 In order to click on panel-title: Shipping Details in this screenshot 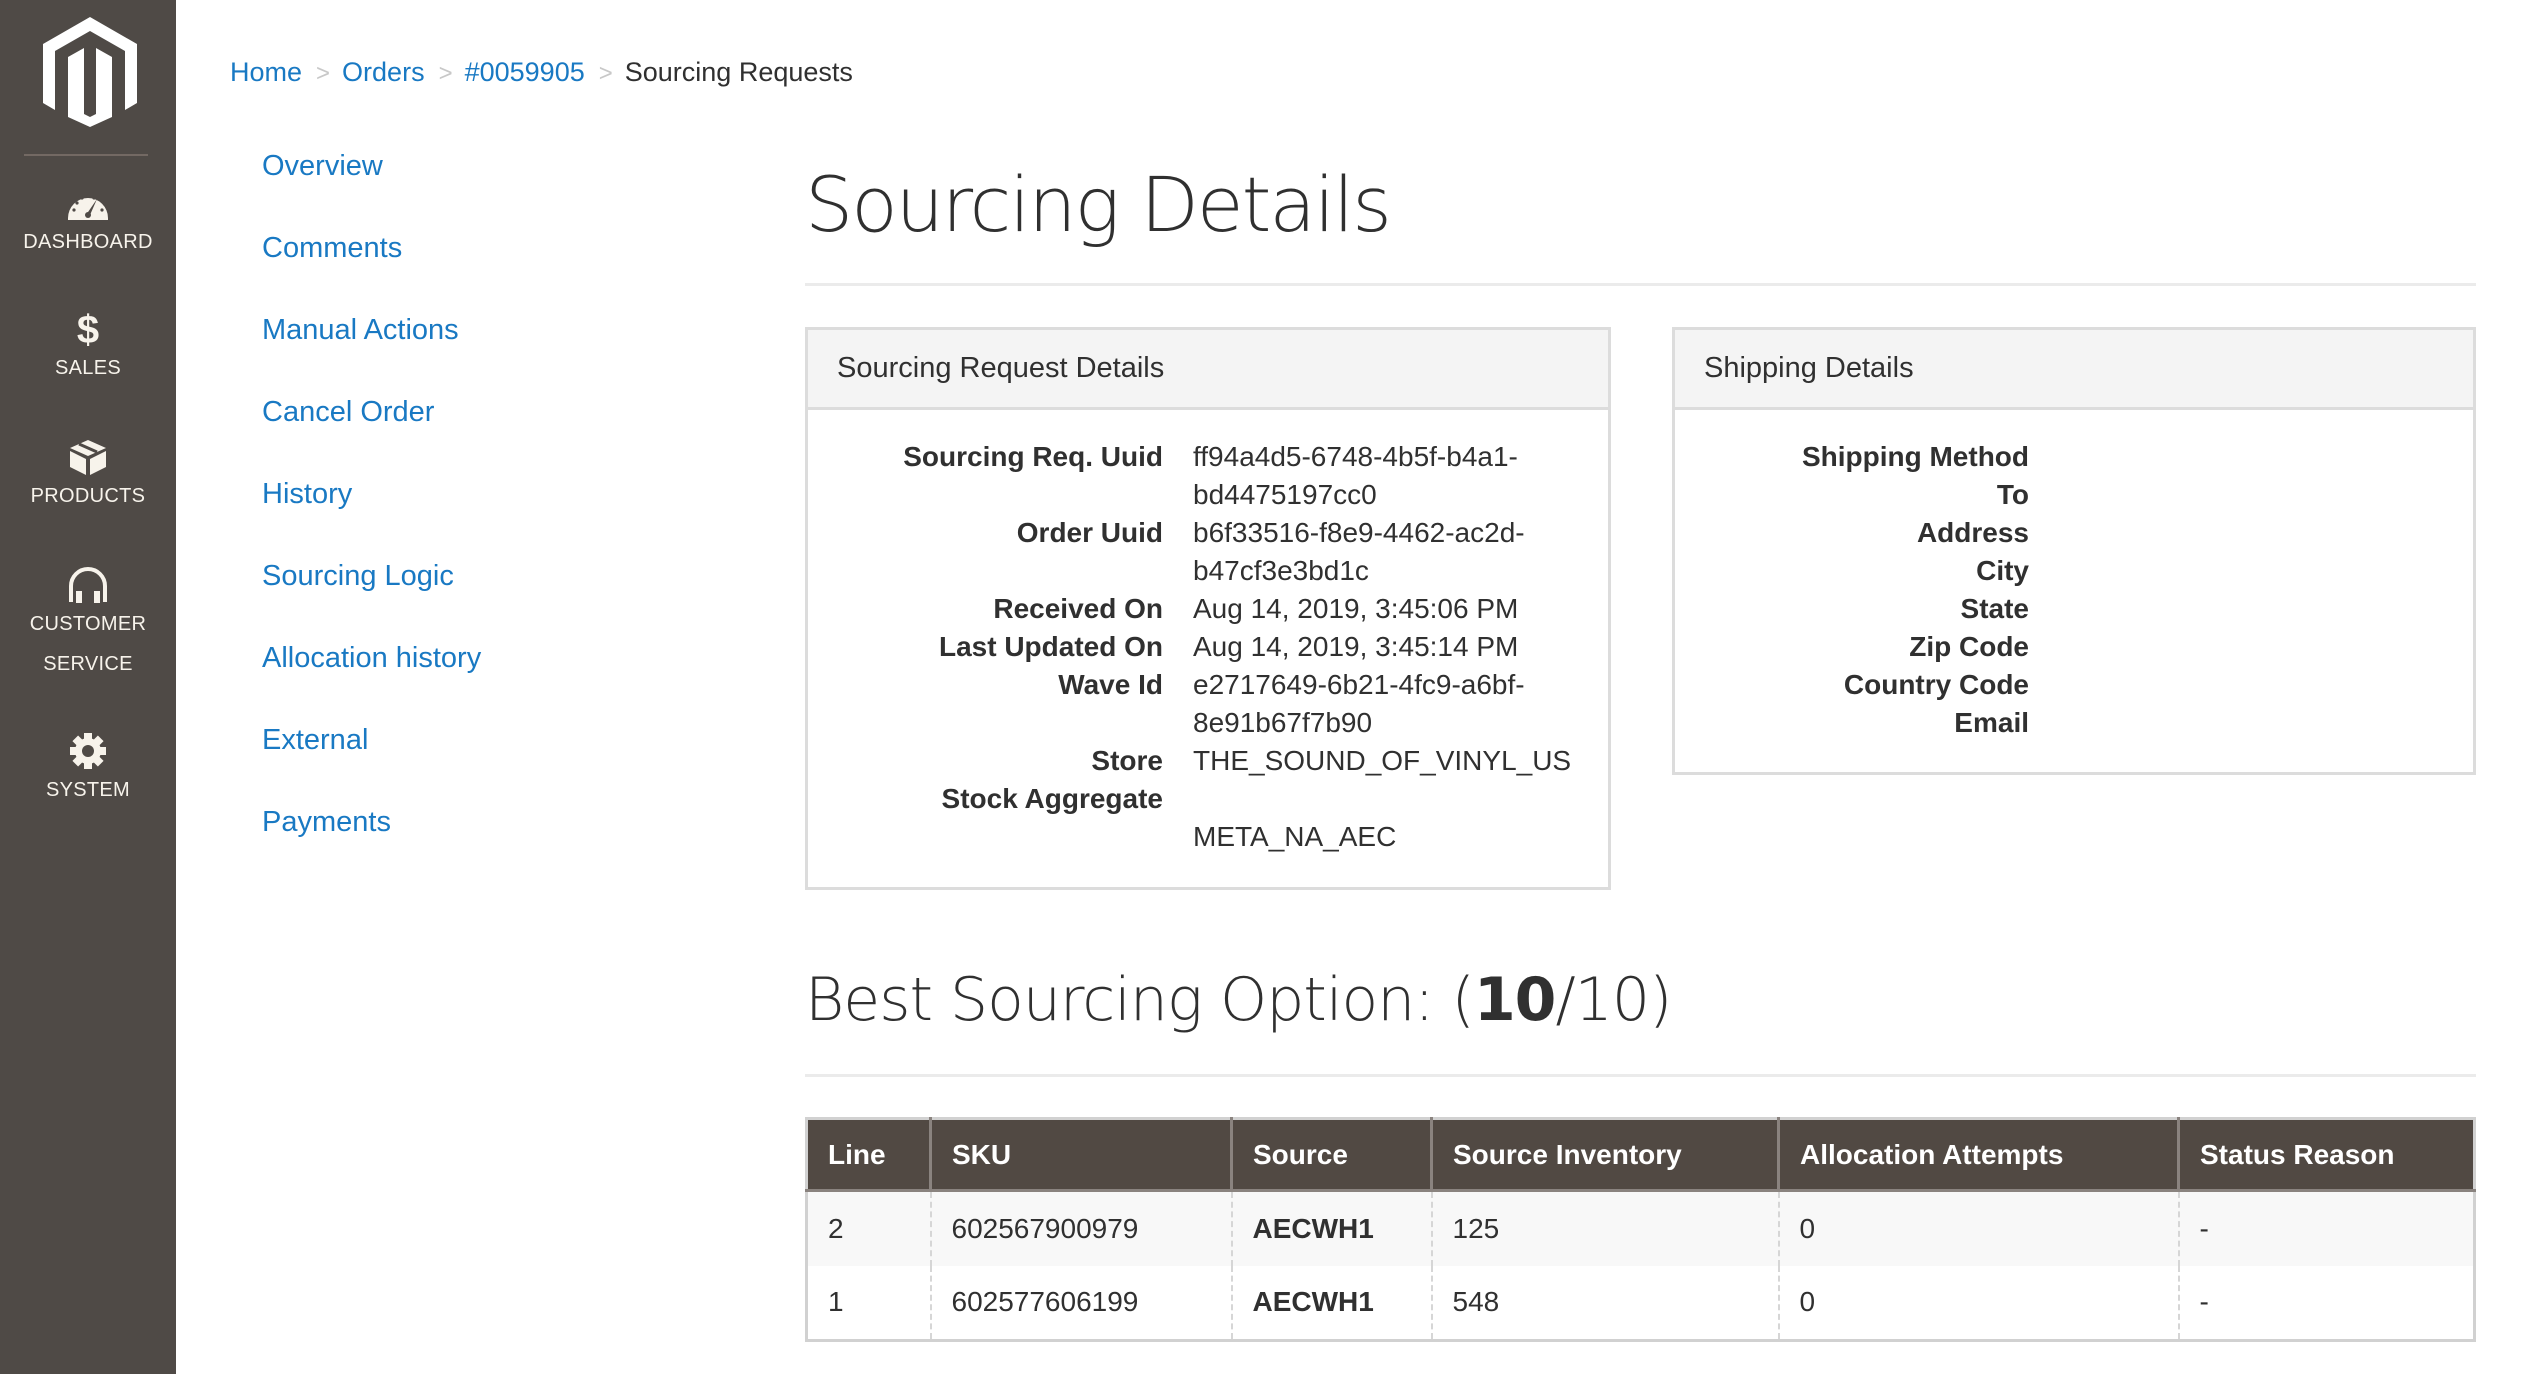, I will do `click(2074, 370)`.